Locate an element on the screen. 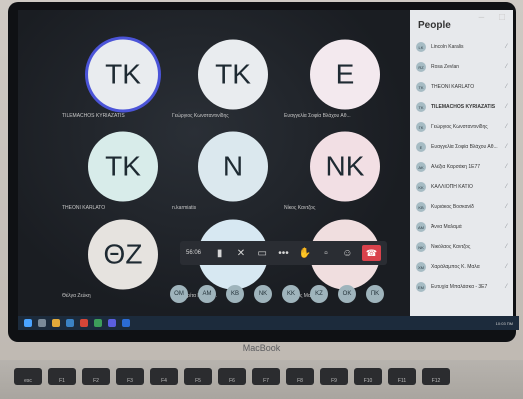 The height and width of the screenshot is (399, 523). people-list-item: ΕΜ Ευτυχία Μπαλάσκα - 3Ε7 ⁄ is located at coordinates (461, 287).